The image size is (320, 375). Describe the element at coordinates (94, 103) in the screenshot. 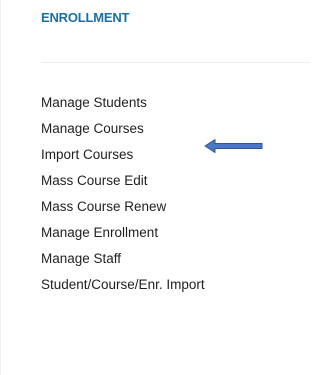

I see `menu-link-manage-students: Manage Students` at that location.